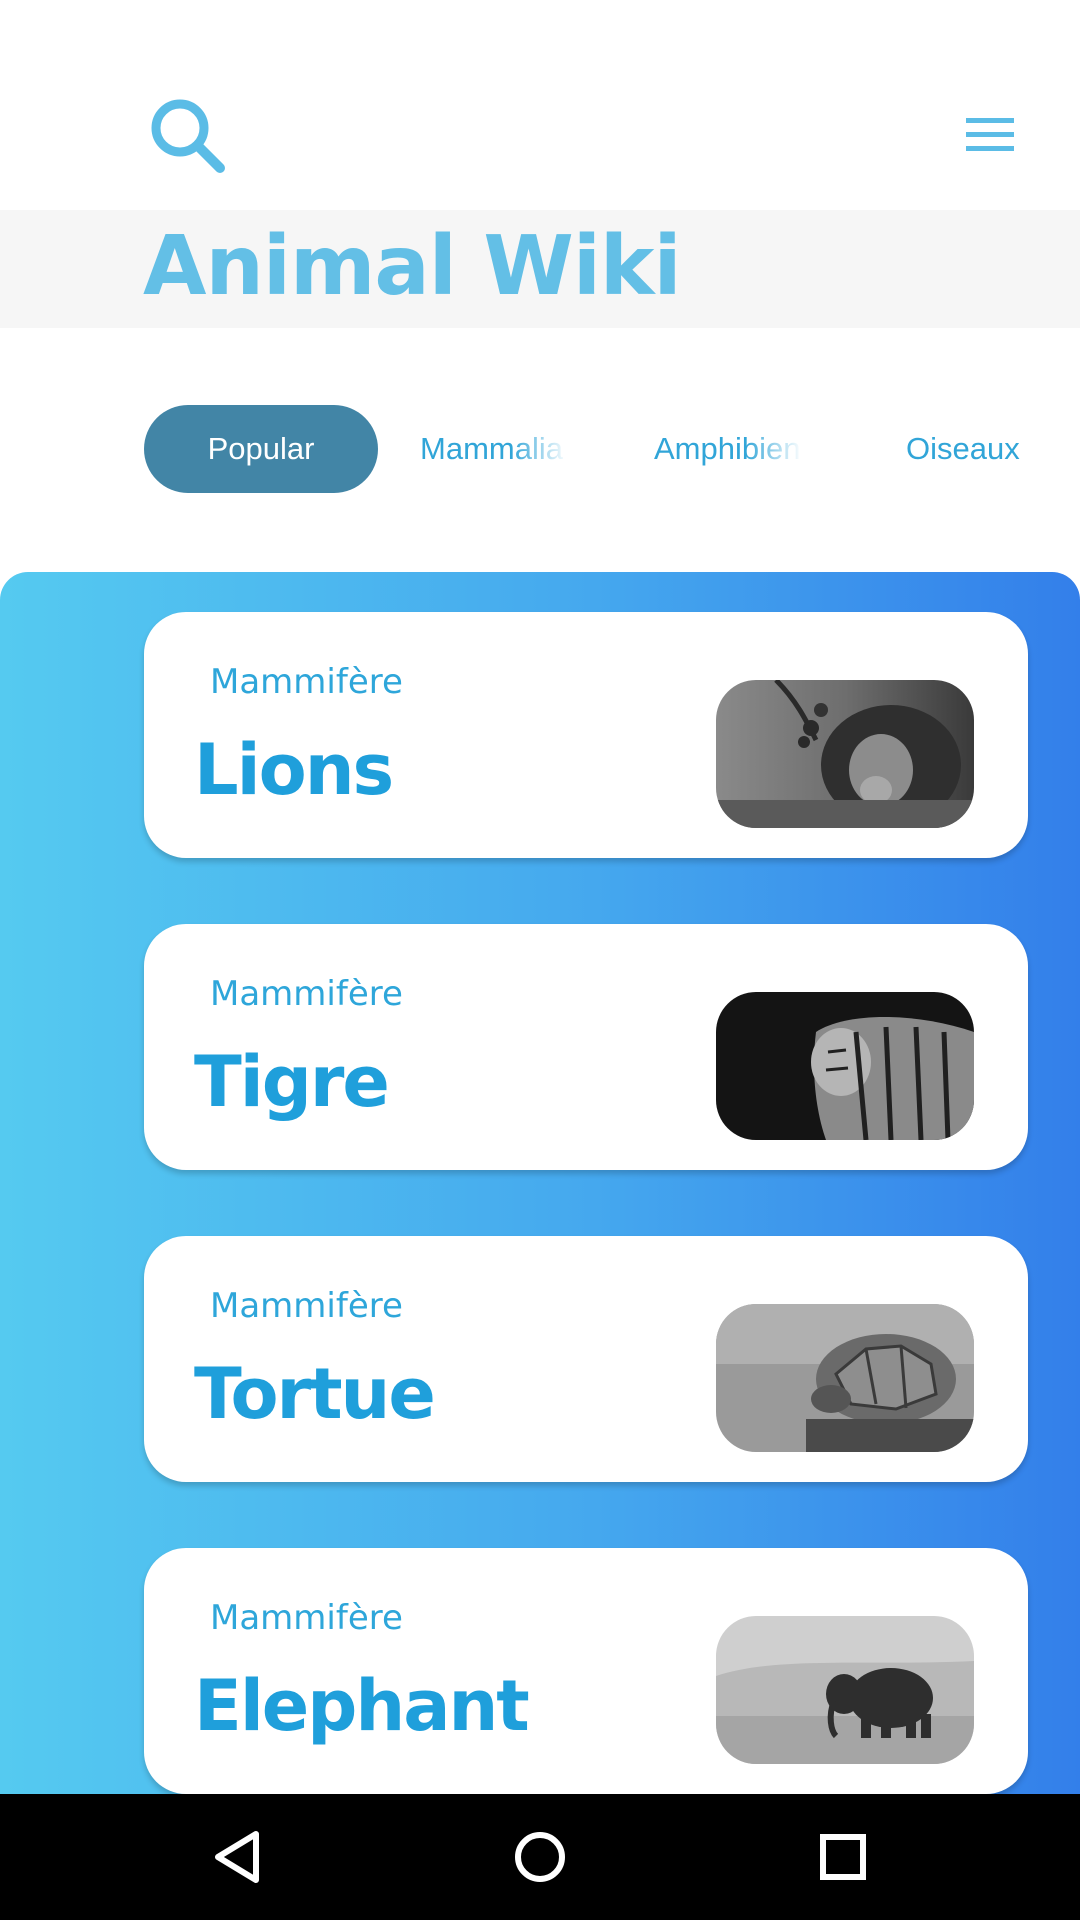  I want to click on category-tabs: Popular Mammalia Amphibien Oiseaux, so click(540, 450).